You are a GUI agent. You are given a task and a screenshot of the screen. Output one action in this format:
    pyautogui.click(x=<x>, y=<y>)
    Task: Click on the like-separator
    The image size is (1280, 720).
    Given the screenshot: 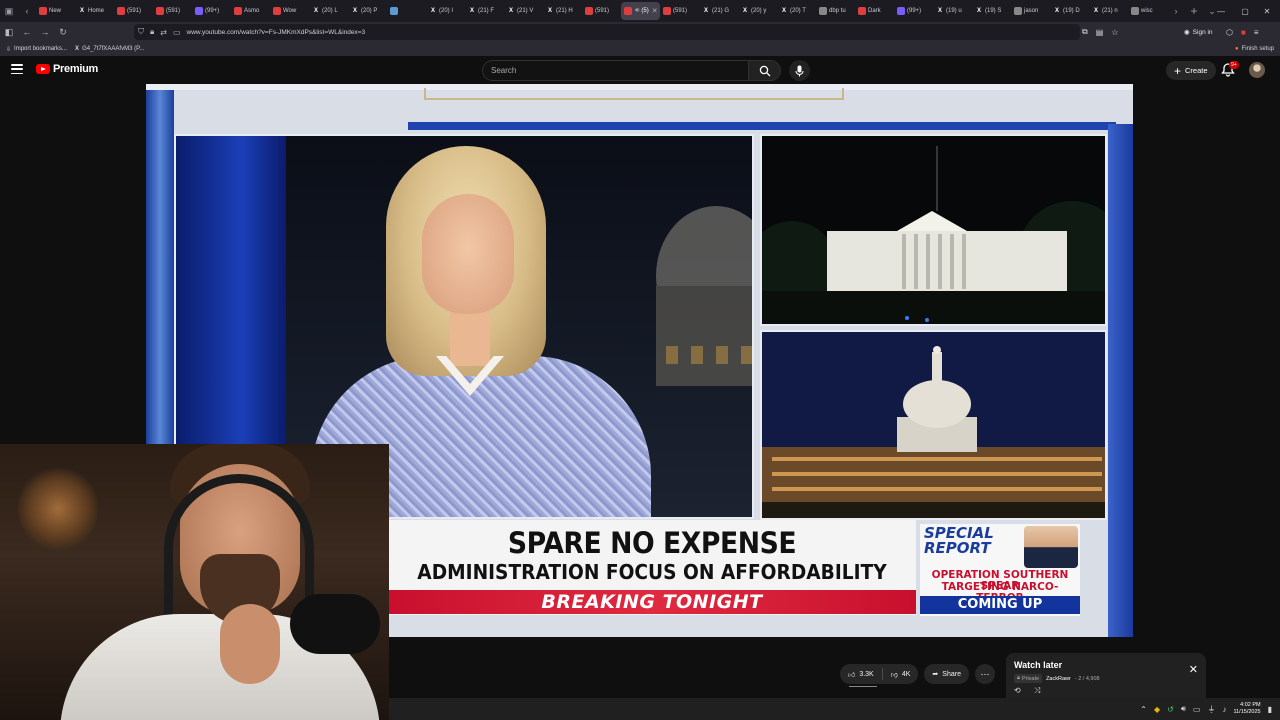 What is the action you would take?
    pyautogui.click(x=882, y=674)
    